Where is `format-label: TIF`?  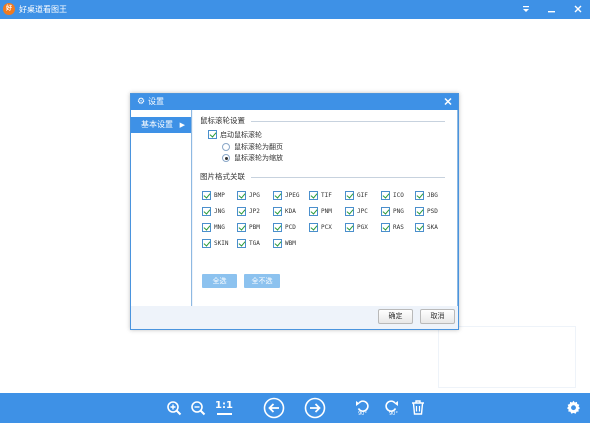 format-label: TIF is located at coordinates (326, 195).